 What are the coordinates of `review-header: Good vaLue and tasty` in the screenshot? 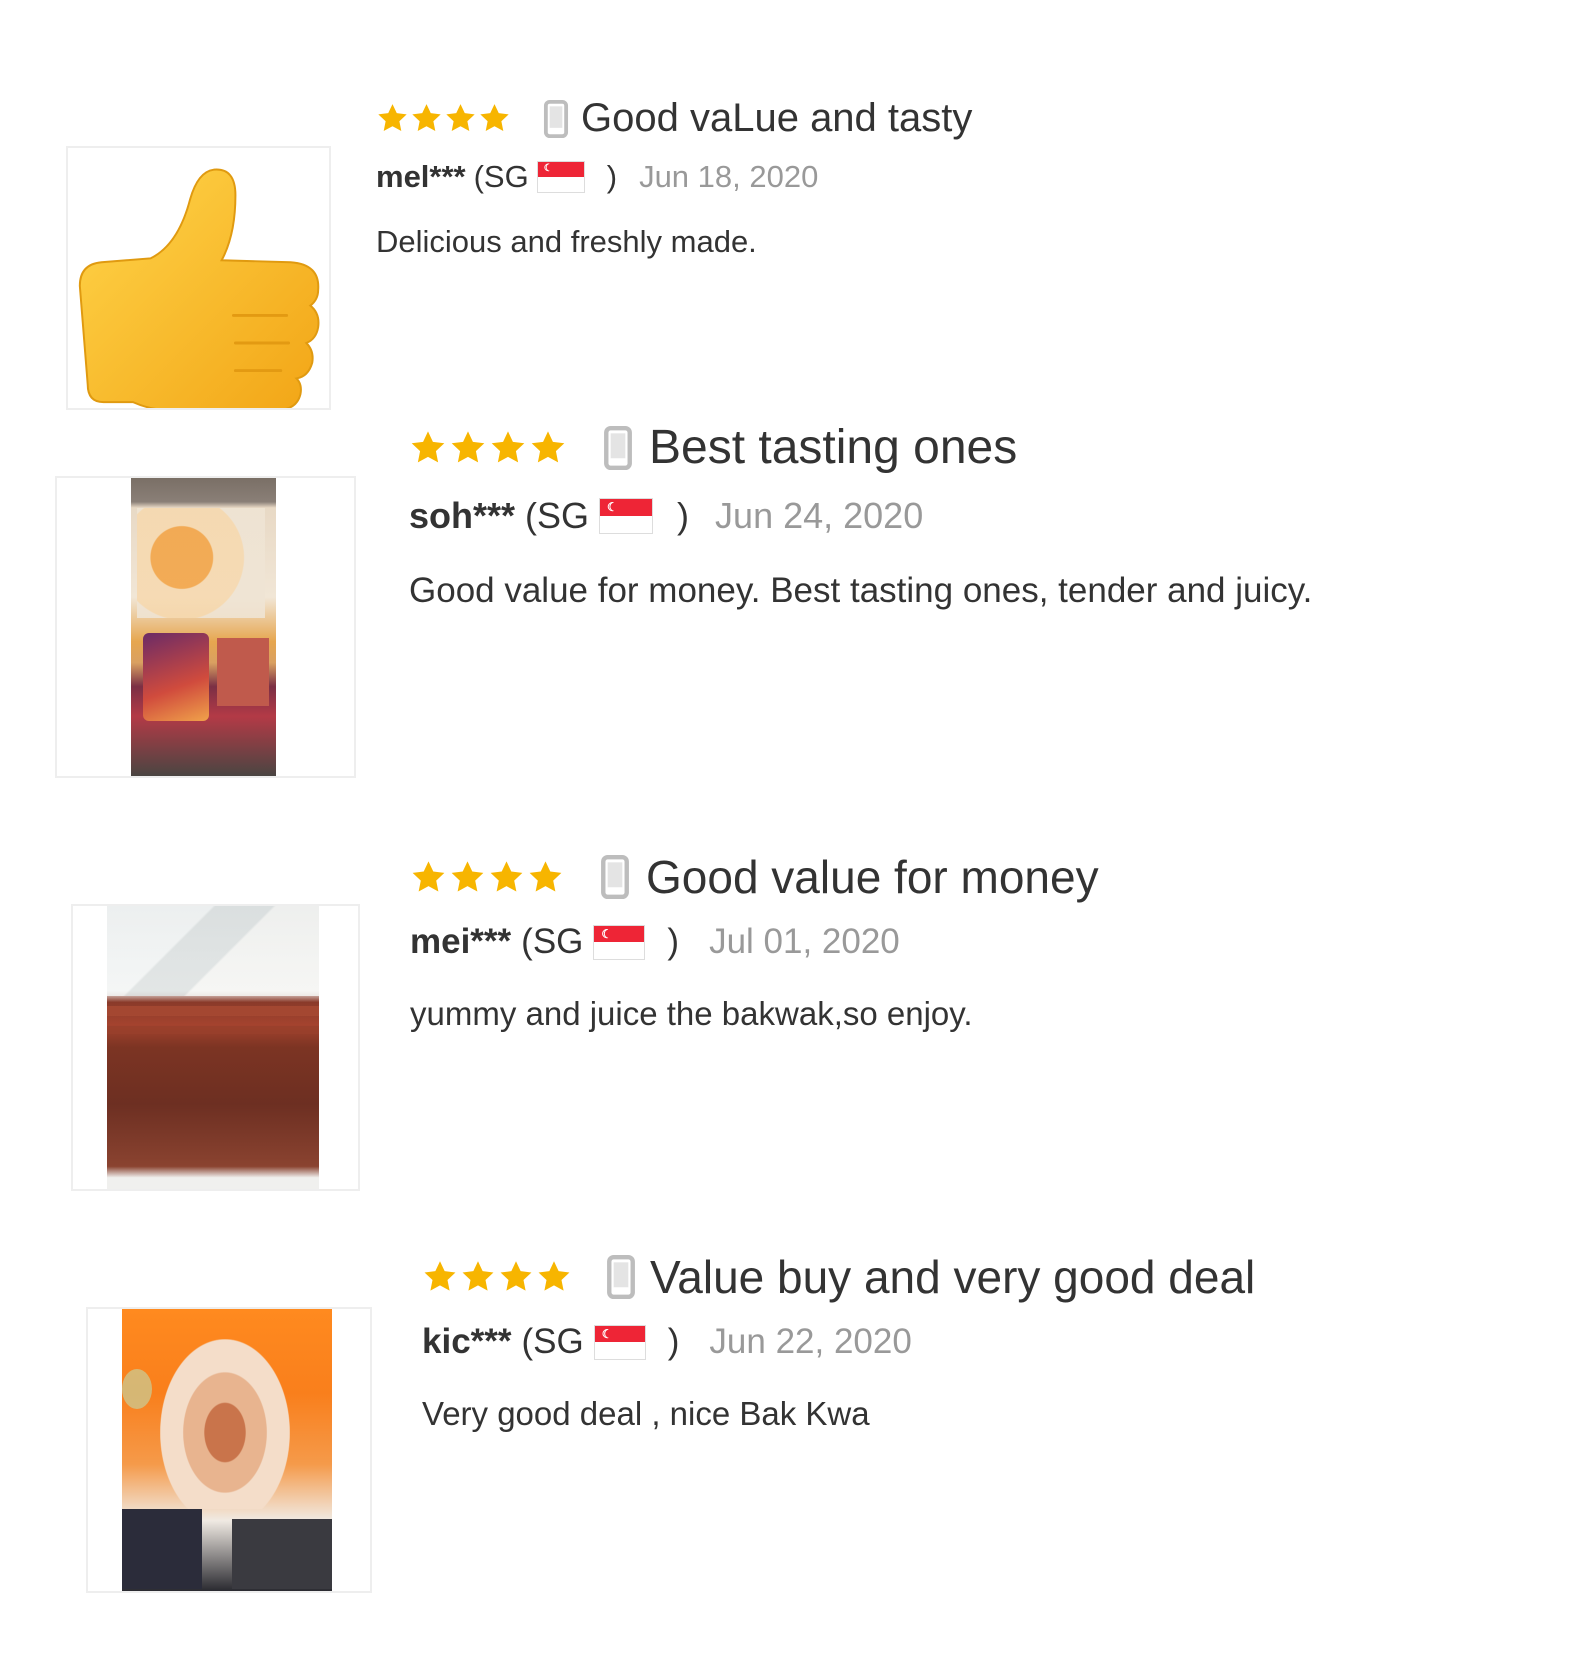 It's located at (674, 118).